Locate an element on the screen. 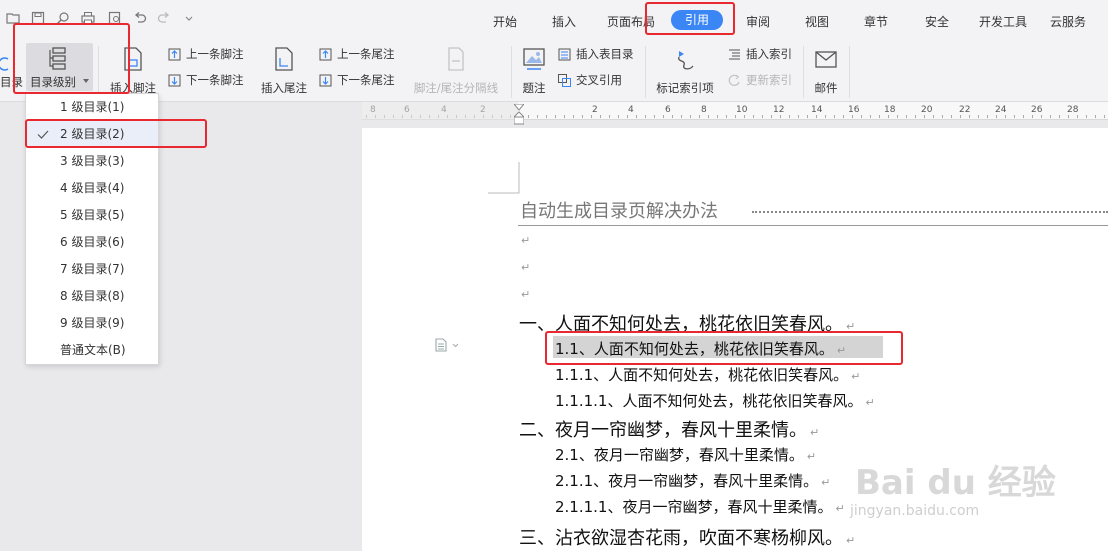  prev-endnote-button: 上一条尾注 is located at coordinates (356, 54).